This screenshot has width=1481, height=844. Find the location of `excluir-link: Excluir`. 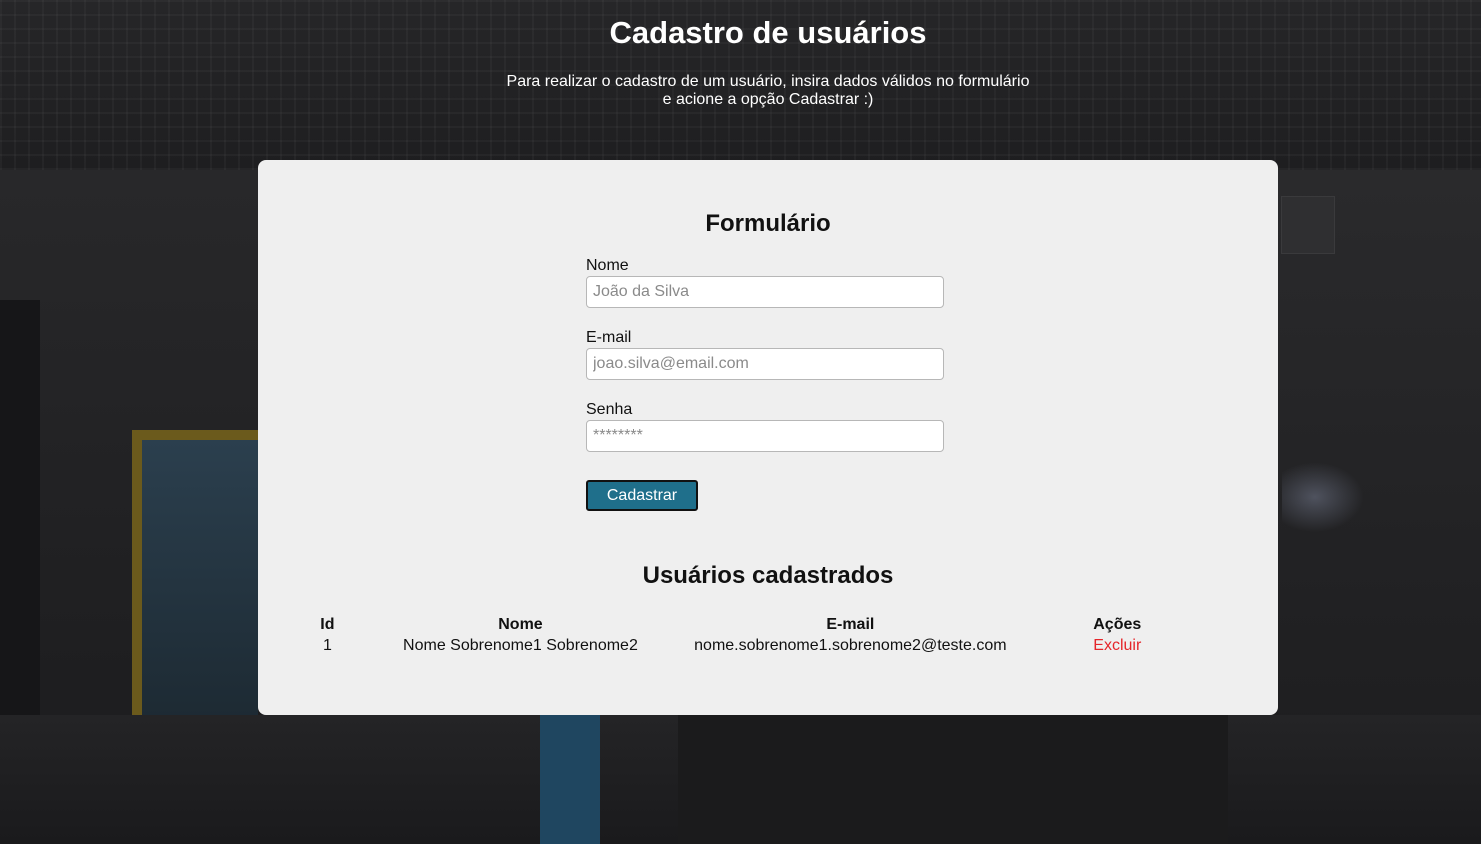

excluir-link: Excluir is located at coordinates (1117, 645).